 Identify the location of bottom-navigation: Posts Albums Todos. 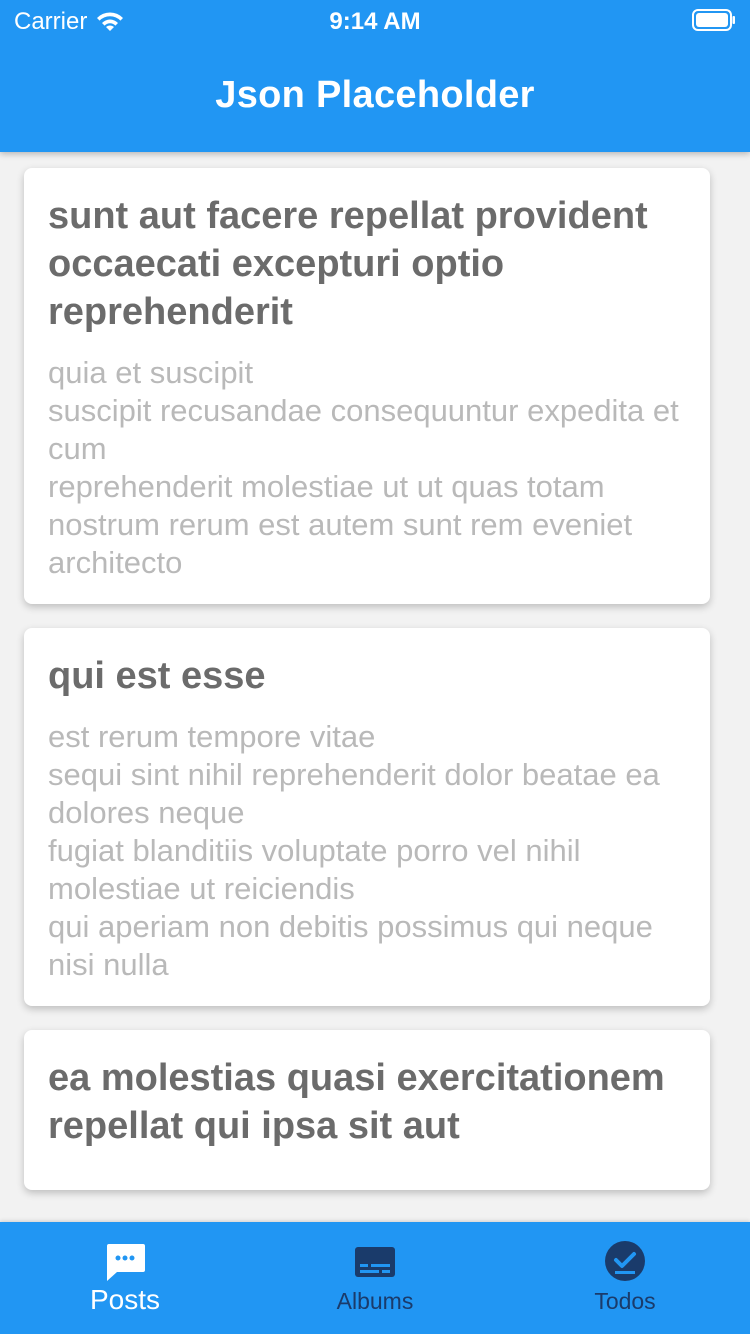
(375, 1278).